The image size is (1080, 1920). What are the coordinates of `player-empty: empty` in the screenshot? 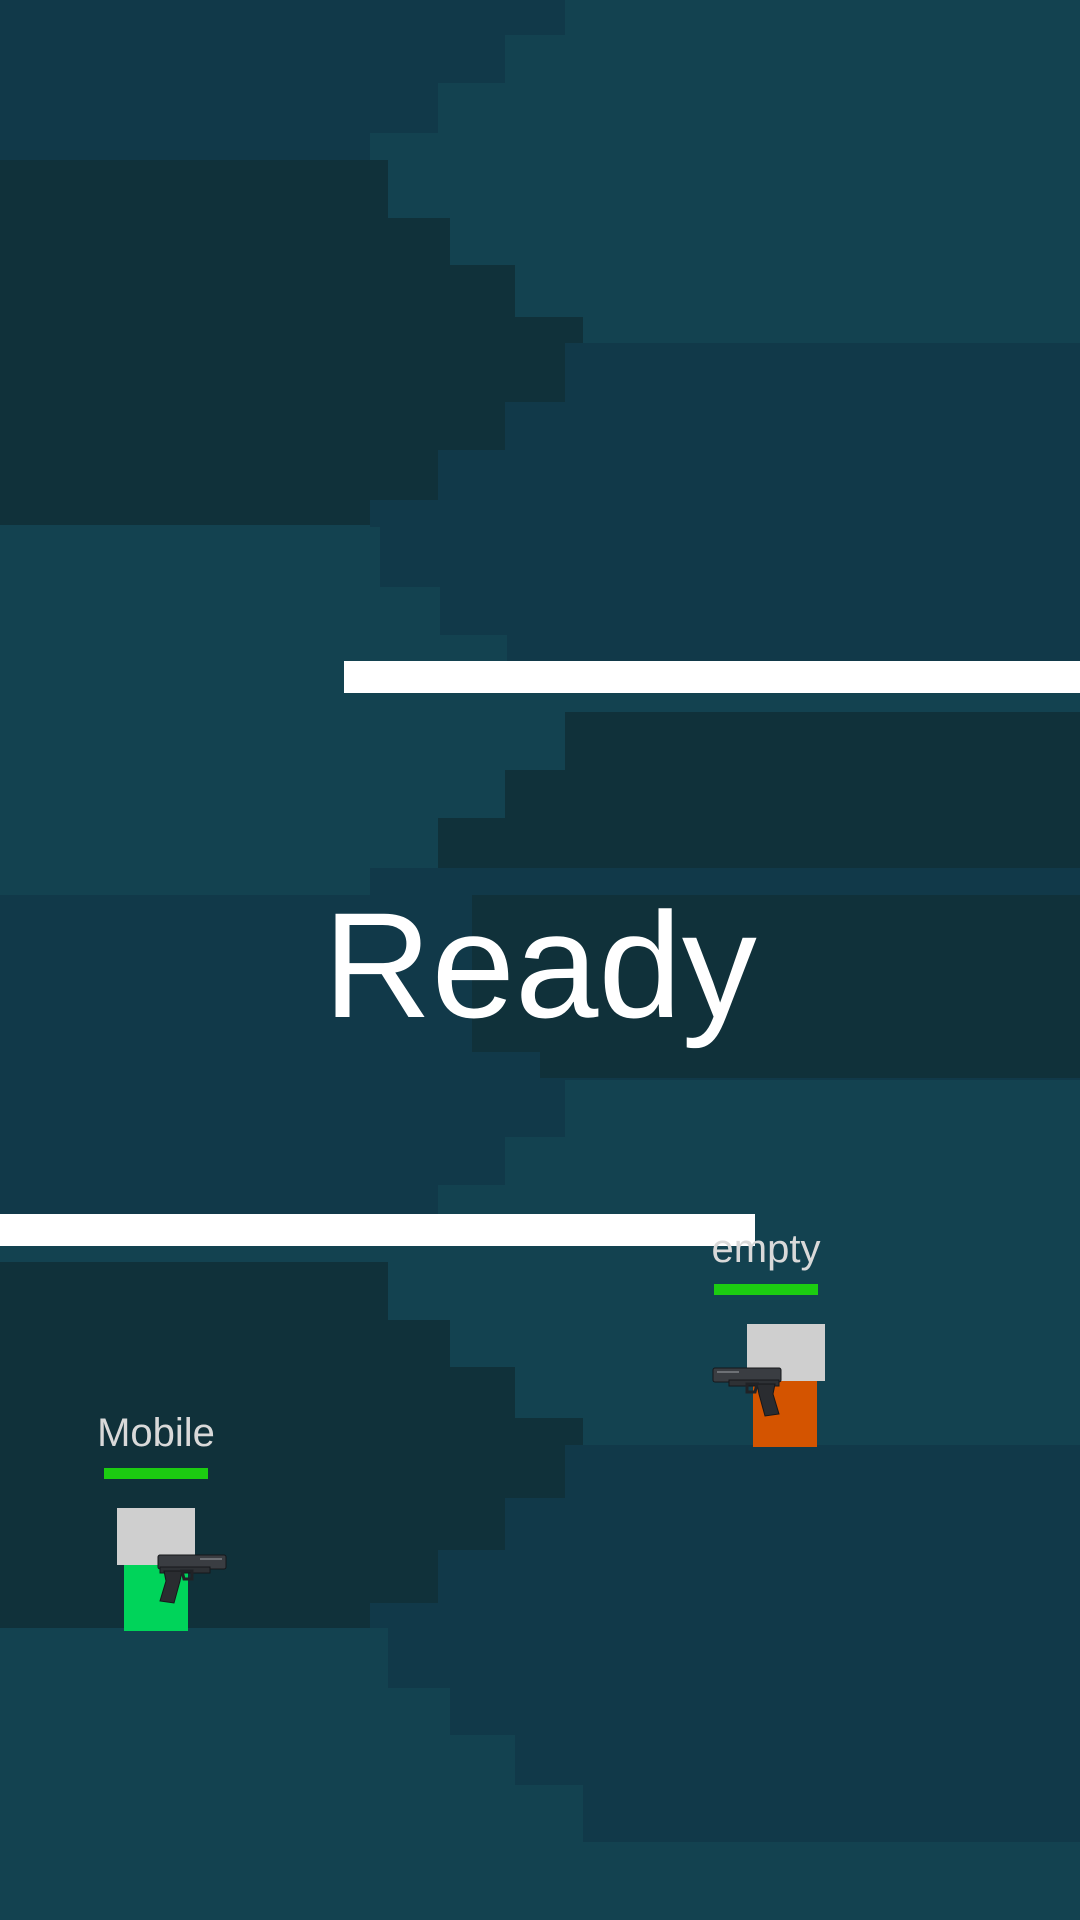 It's located at (766, 1341).